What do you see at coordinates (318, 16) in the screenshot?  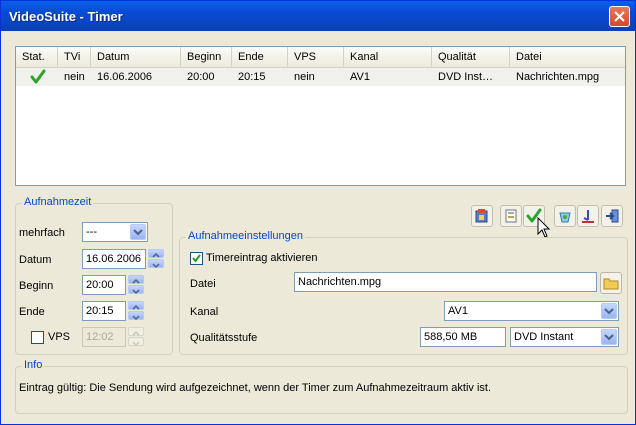 I see `title-bar: VideoSuite - Timer` at bounding box center [318, 16].